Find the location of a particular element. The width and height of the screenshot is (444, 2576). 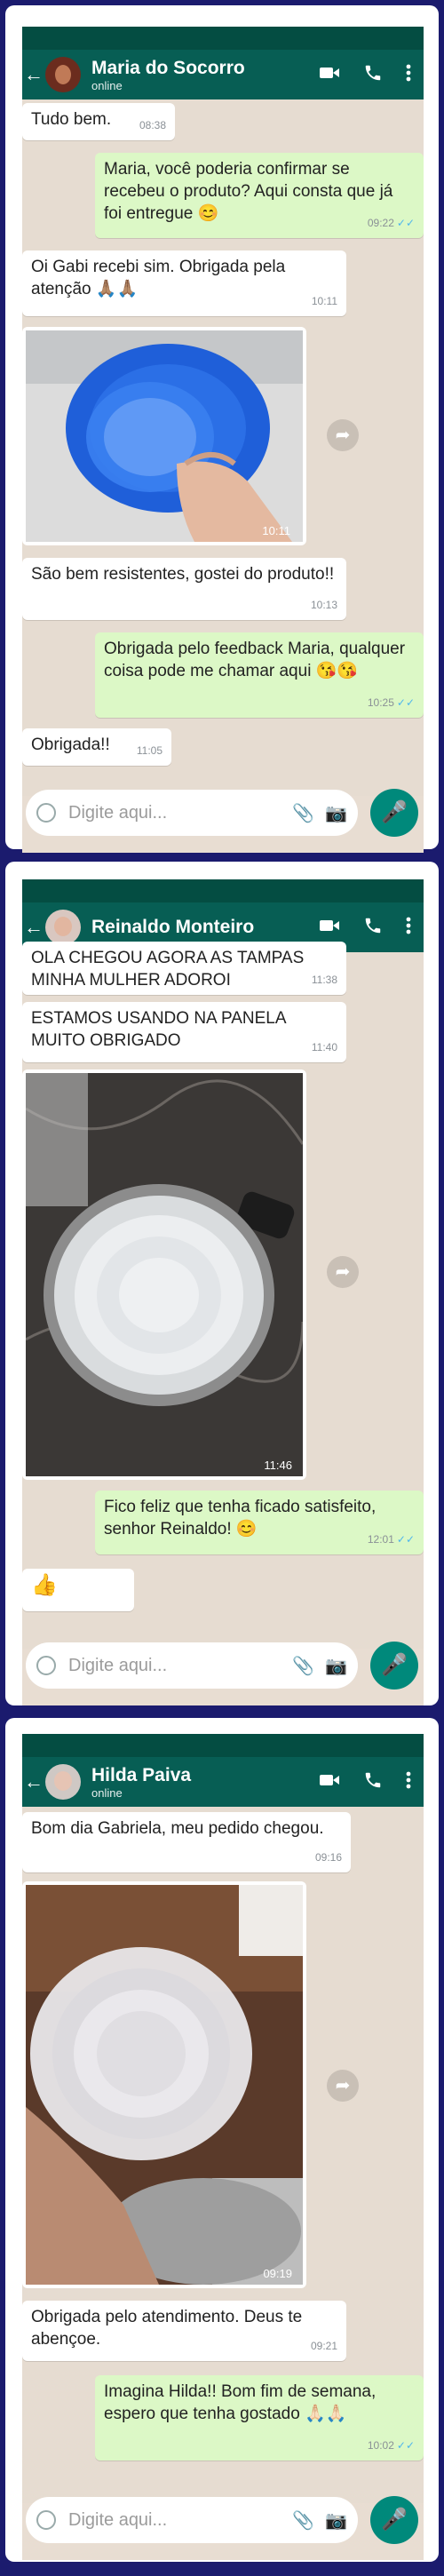

chat-header: ← Hilda Paiva online is located at coordinates (223, 1782).